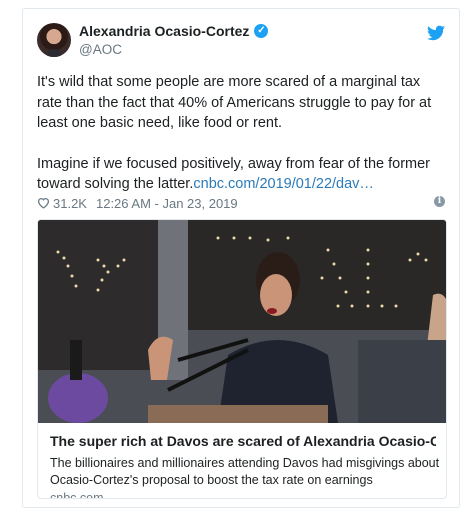 The width and height of the screenshot is (469, 514). Describe the element at coordinates (261, 31) in the screenshot. I see `verified-badge-icon: ✓` at that location.